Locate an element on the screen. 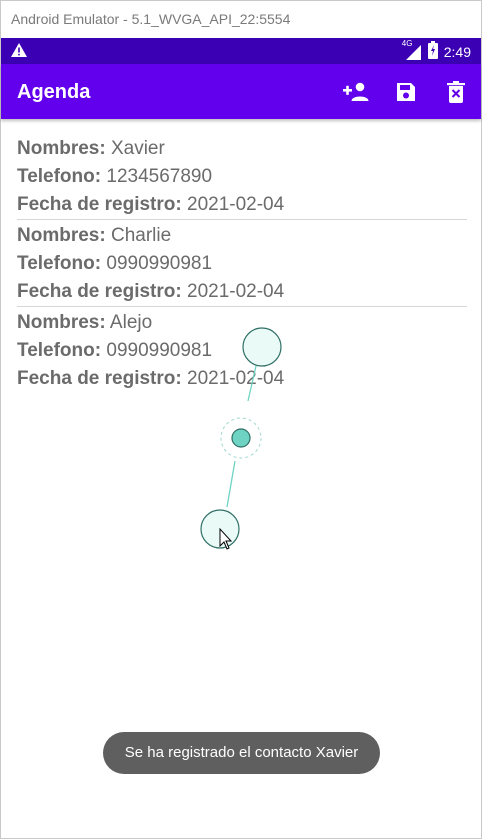 The width and height of the screenshot is (482, 840). touch-point-icon is located at coordinates (220, 529).